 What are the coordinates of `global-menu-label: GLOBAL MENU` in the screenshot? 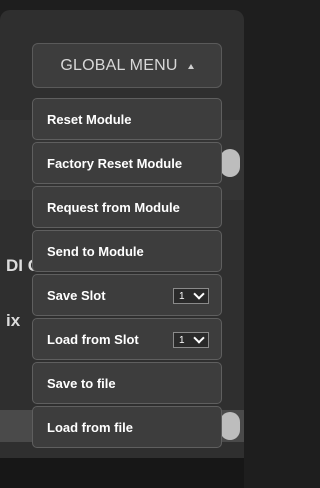 It's located at (119, 65).